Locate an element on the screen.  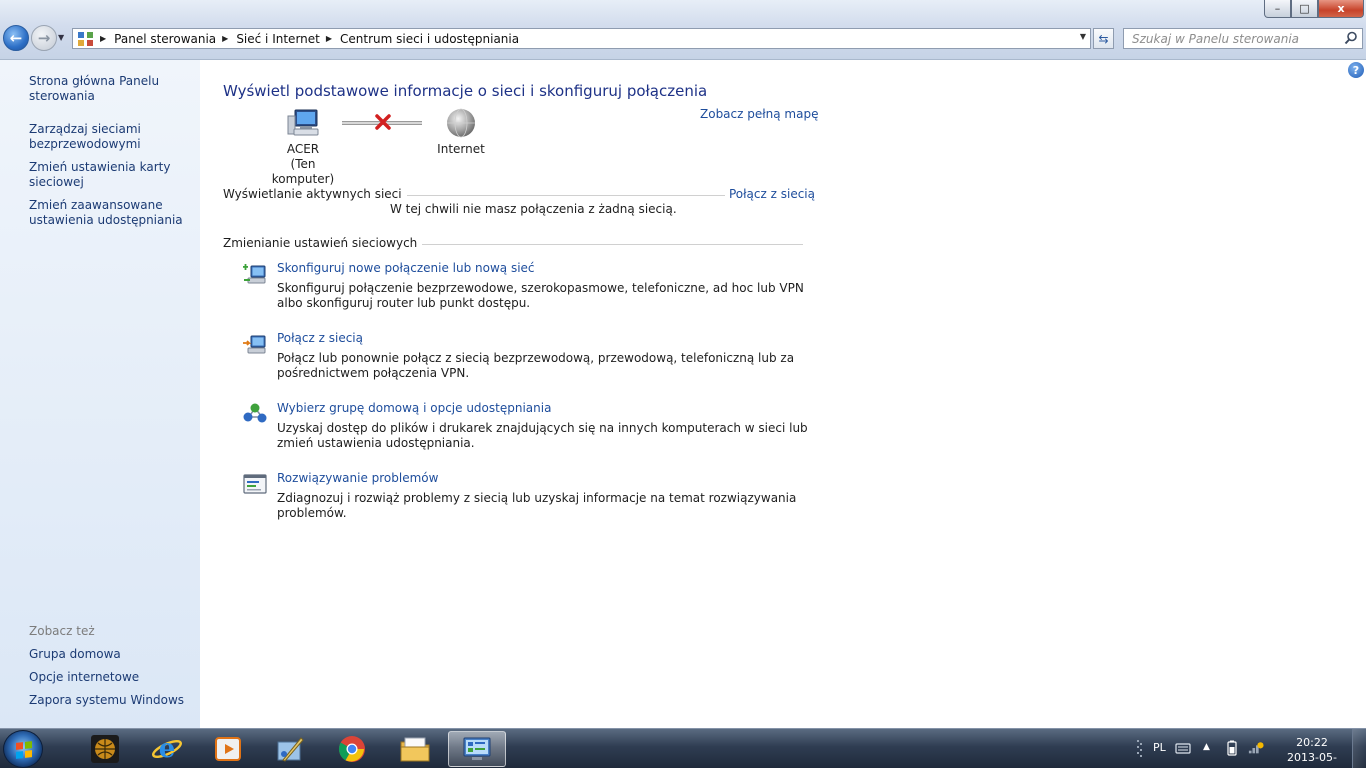
internet-label: Internet is located at coordinates (461, 149).